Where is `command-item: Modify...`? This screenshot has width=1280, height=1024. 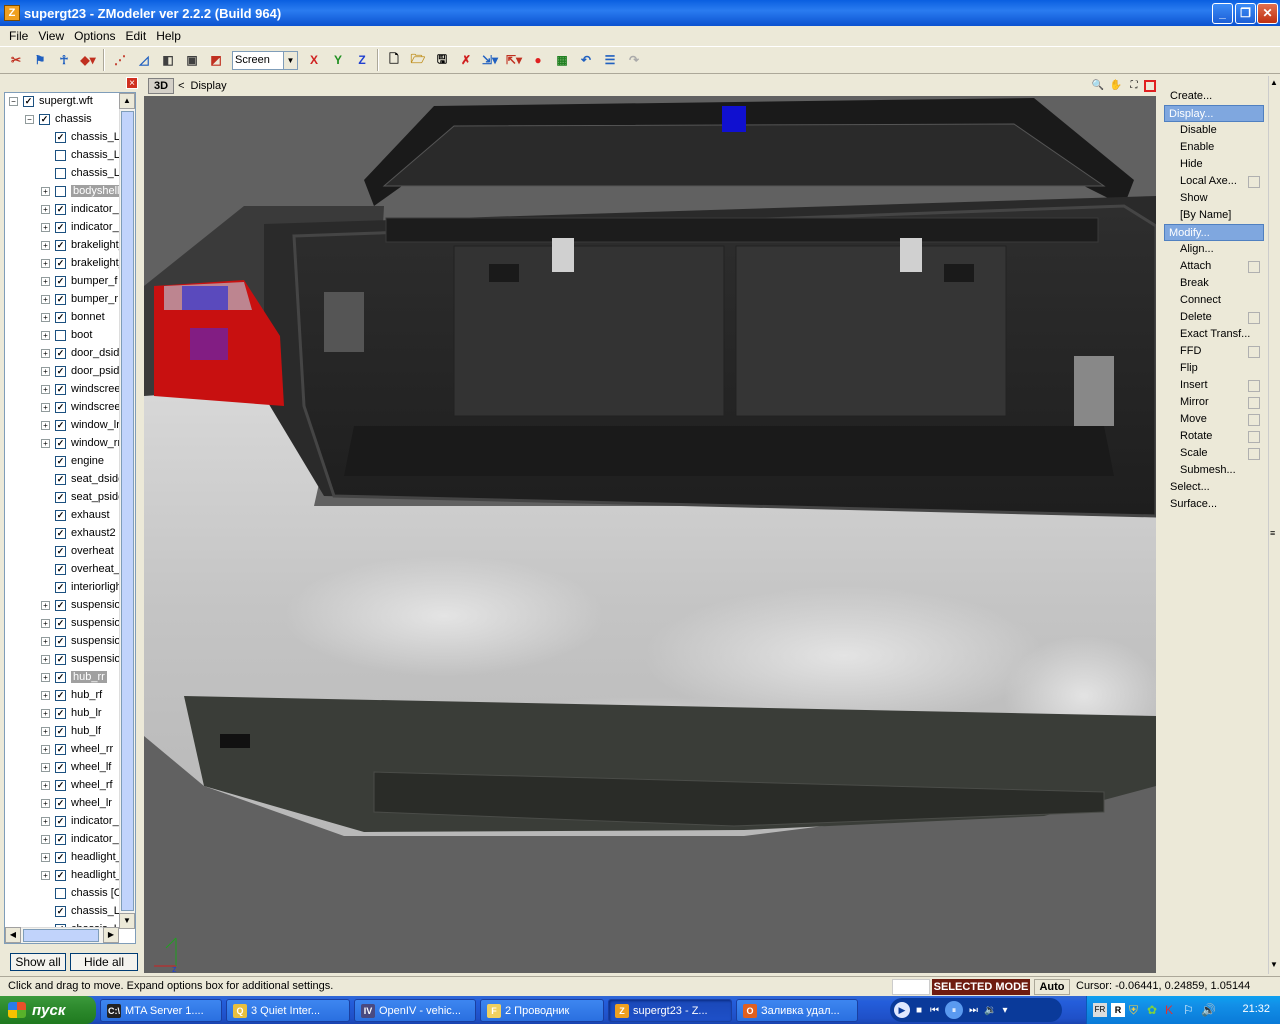 command-item: Modify... is located at coordinates (1214, 232).